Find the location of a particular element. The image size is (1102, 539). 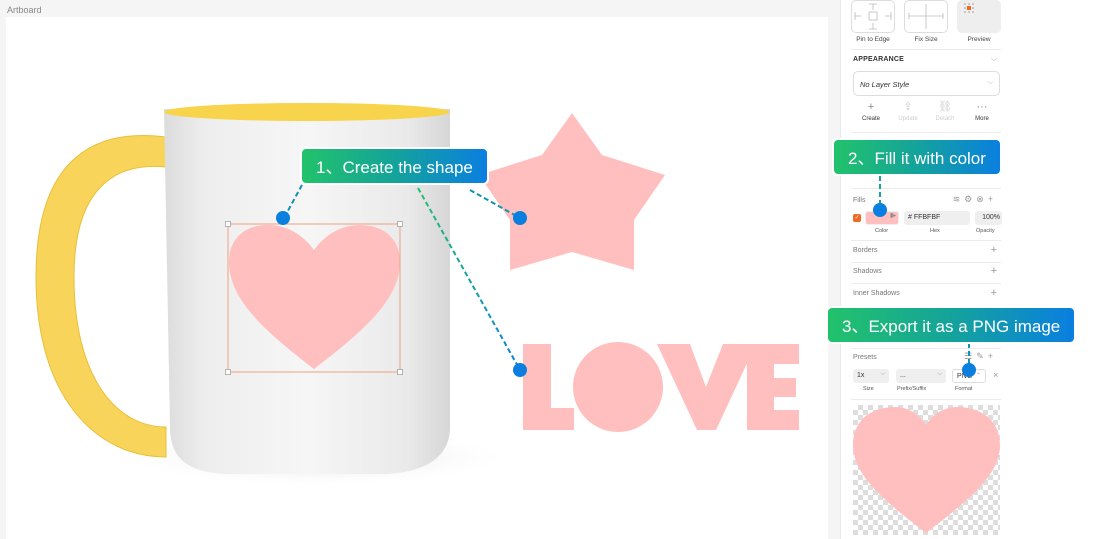

style-actions: + Create ⇪ Update ⛓ Detach ··· More is located at coordinates (926, 111).